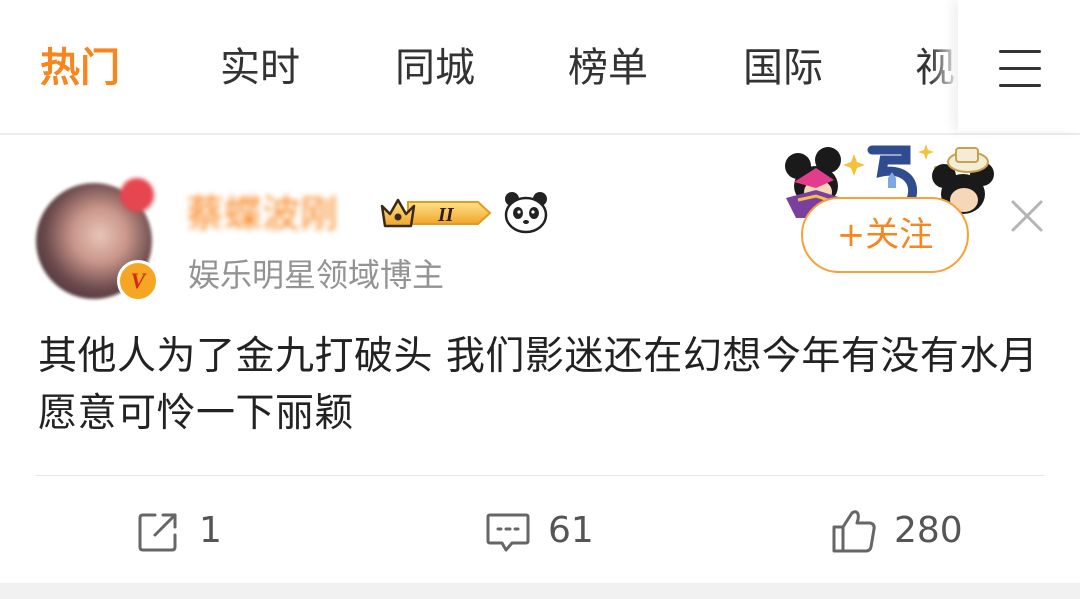  What do you see at coordinates (260, 68) in the screenshot?
I see `tab-realtime: 实时` at bounding box center [260, 68].